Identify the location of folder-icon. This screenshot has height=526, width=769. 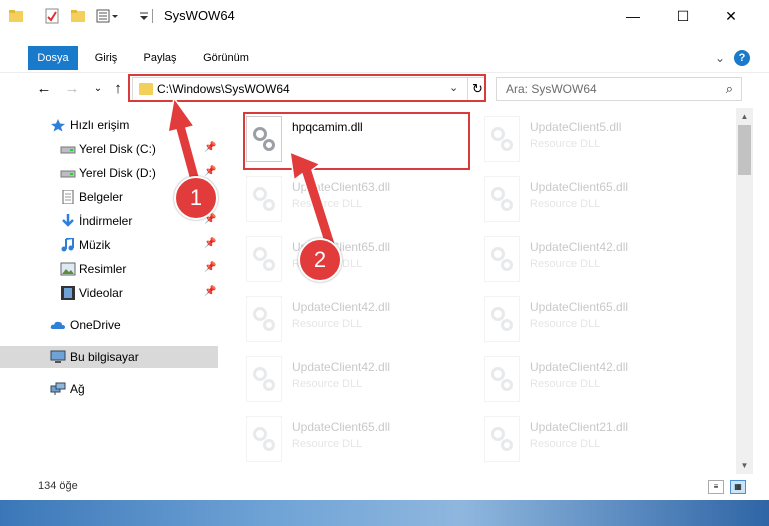
(16, 16).